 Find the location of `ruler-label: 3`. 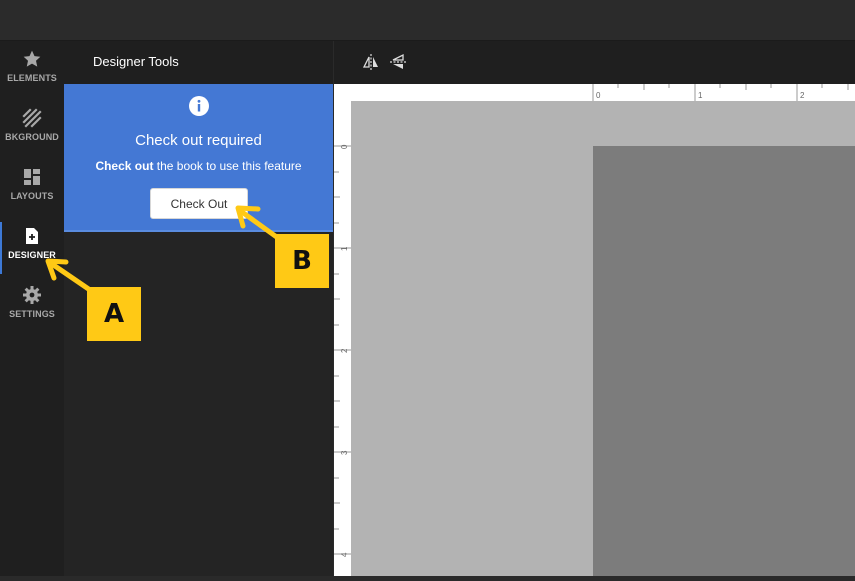

ruler-label: 3 is located at coordinates (344, 452).